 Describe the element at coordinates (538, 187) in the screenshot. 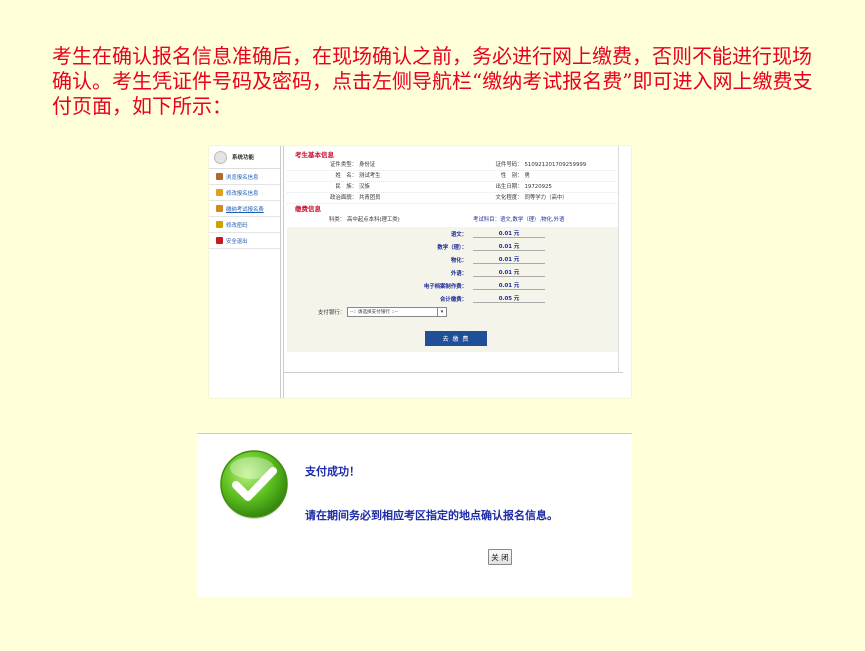

I see `field-value: 19720925` at that location.